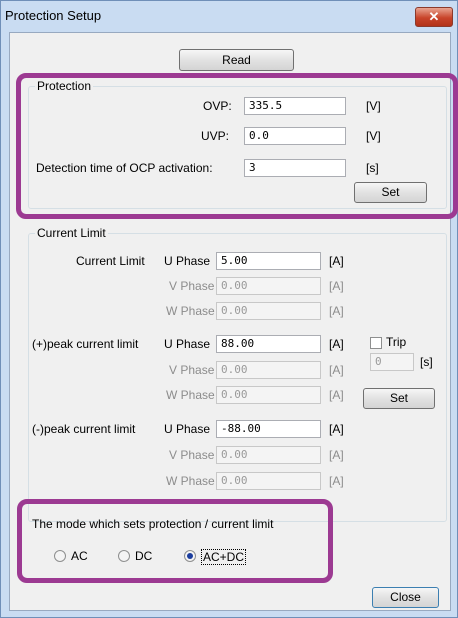 The height and width of the screenshot is (618, 458). Describe the element at coordinates (175, 541) in the screenshot. I see `mode-highlight` at that location.